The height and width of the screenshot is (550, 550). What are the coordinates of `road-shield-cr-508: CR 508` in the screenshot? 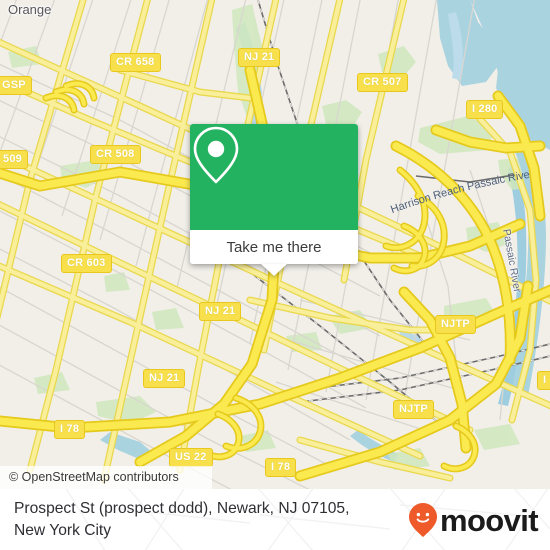 It's located at (115, 154).